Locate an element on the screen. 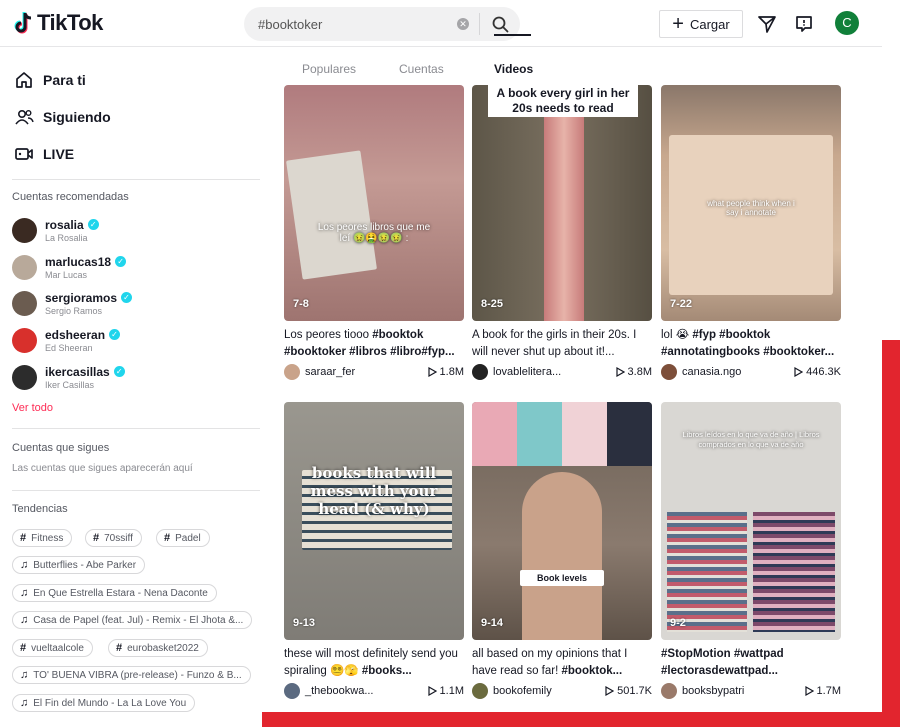 This screenshot has width=900, height=727. nav-para-ti: Para ti is located at coordinates (50, 80).